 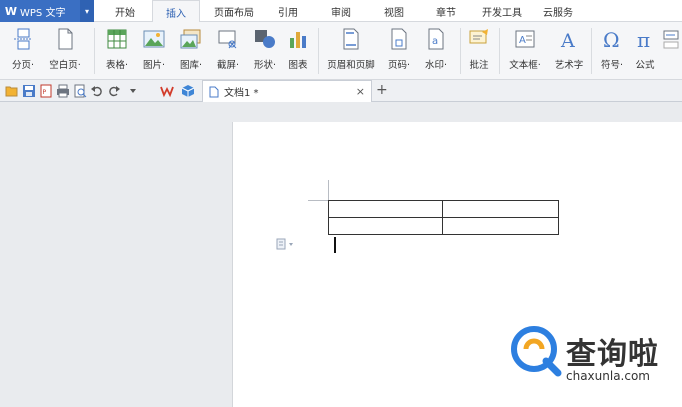 I want to click on comment-button: 批注, so click(x=479, y=51).